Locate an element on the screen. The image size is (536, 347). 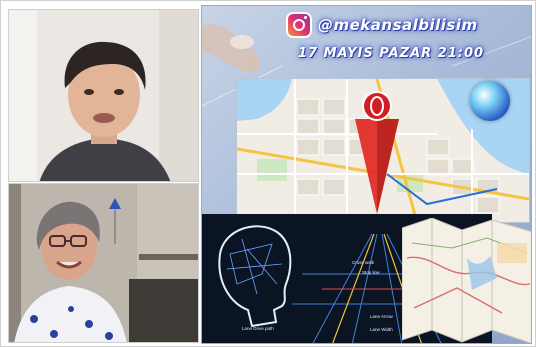
instagram-handle-row: @mekansalbilisim is located at coordinates (382, 25).